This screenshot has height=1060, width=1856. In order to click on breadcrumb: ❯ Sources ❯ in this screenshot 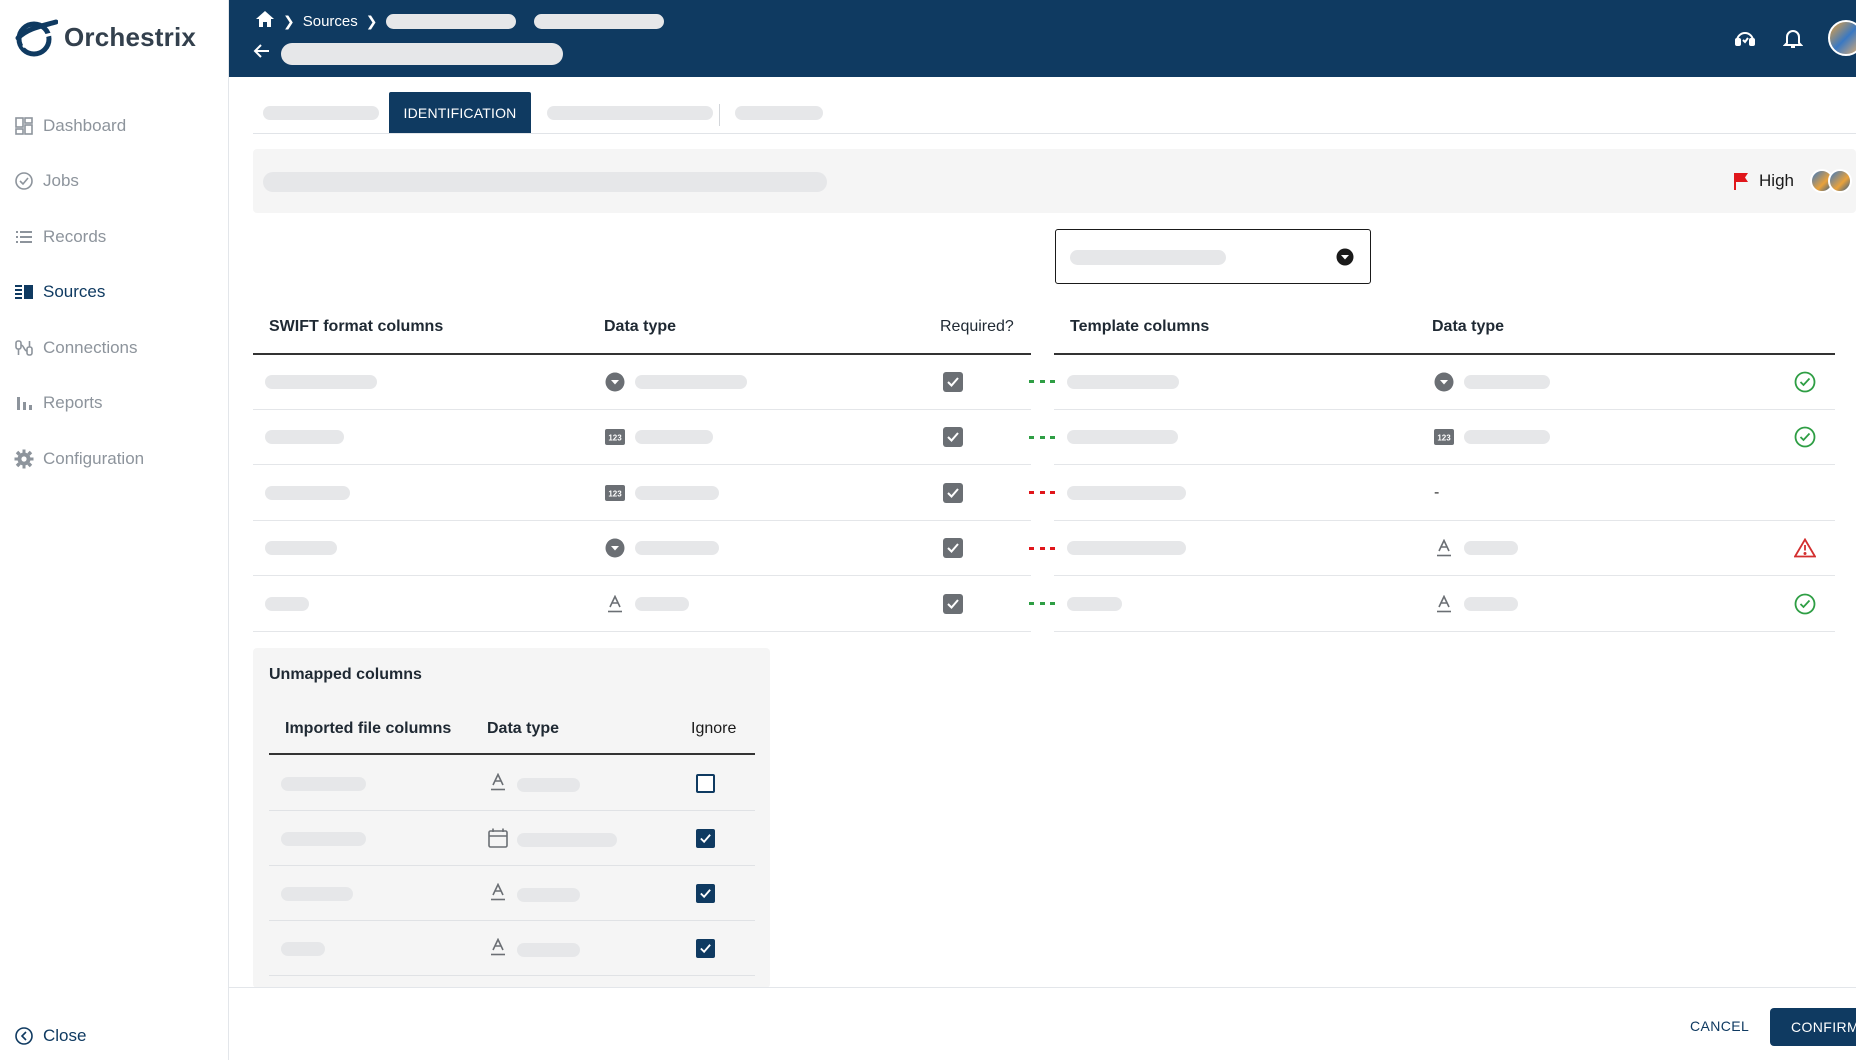, I will do `click(459, 21)`.